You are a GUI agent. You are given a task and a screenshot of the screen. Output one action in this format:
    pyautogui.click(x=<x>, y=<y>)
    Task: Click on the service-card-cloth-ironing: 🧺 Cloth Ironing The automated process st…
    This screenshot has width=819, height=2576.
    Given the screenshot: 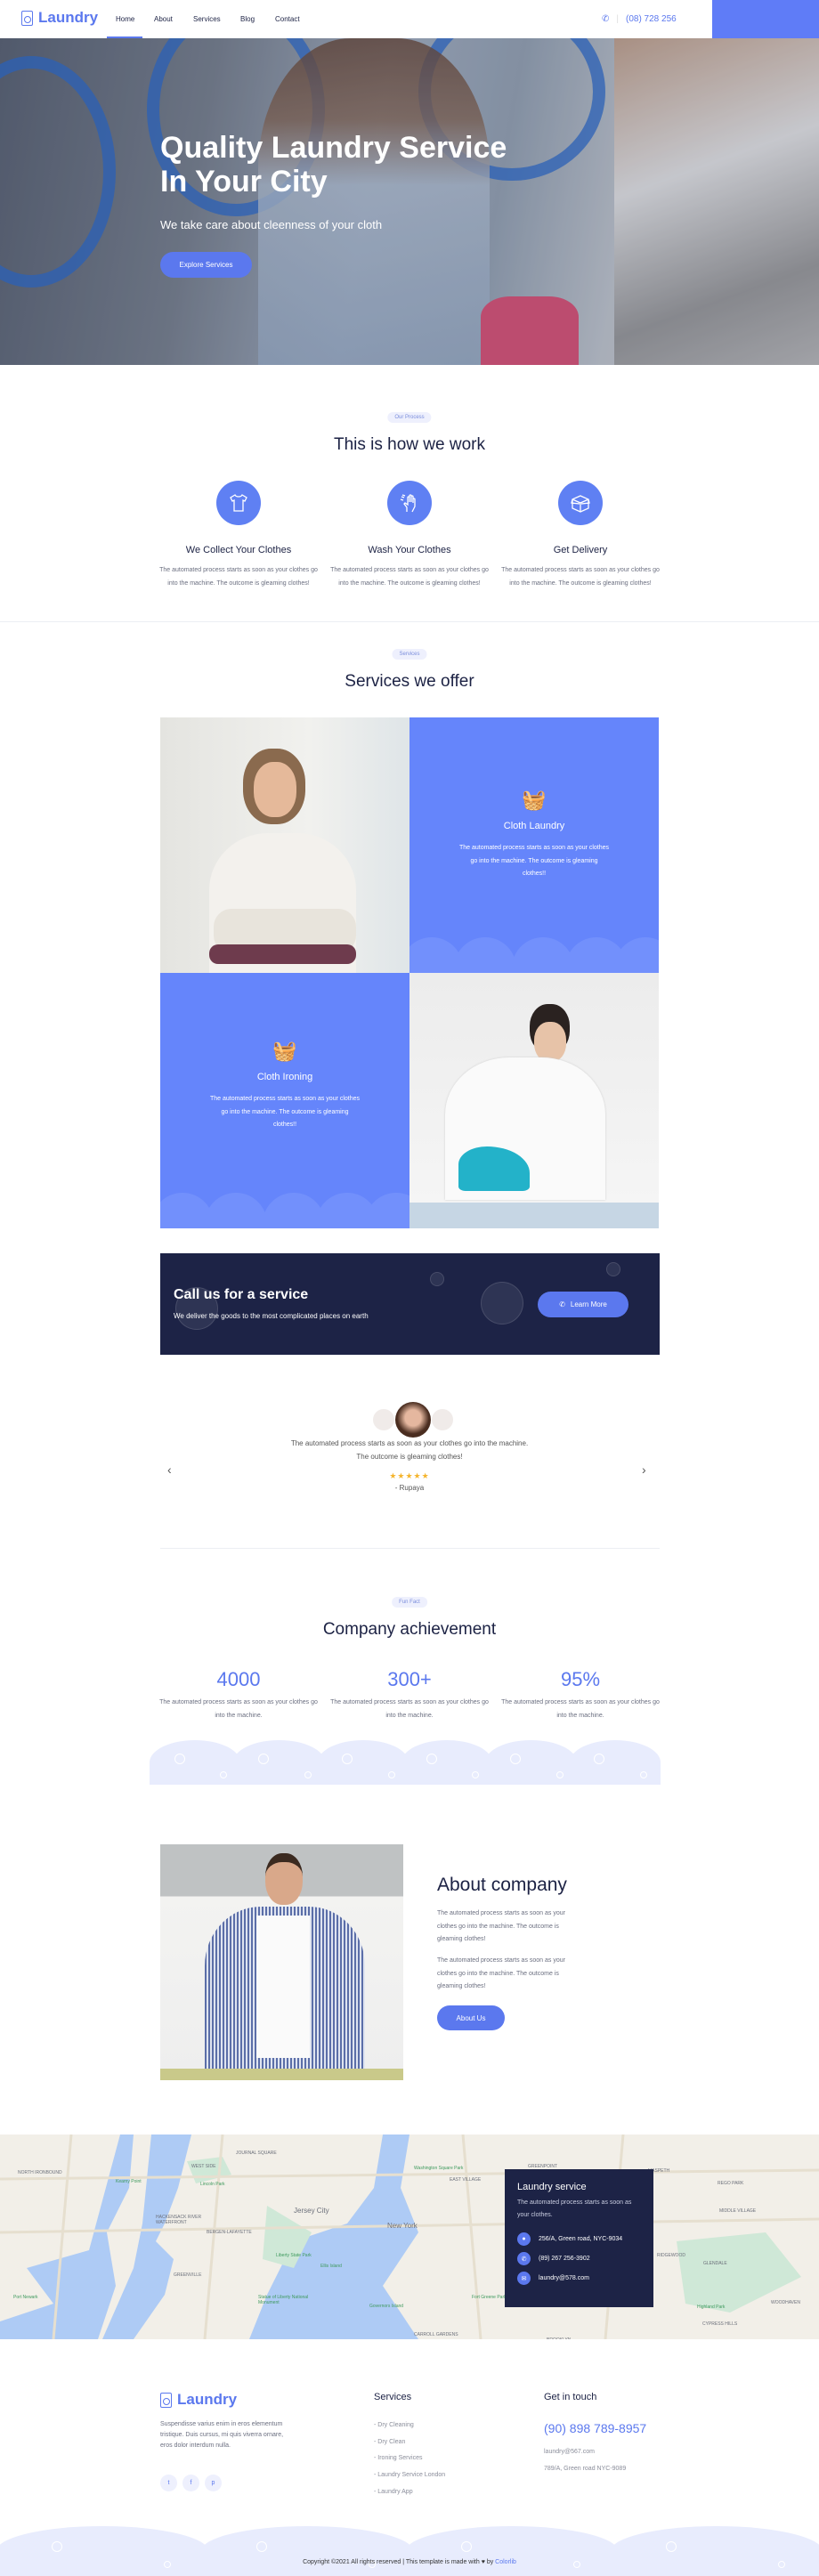 What is the action you would take?
    pyautogui.click(x=285, y=1100)
    